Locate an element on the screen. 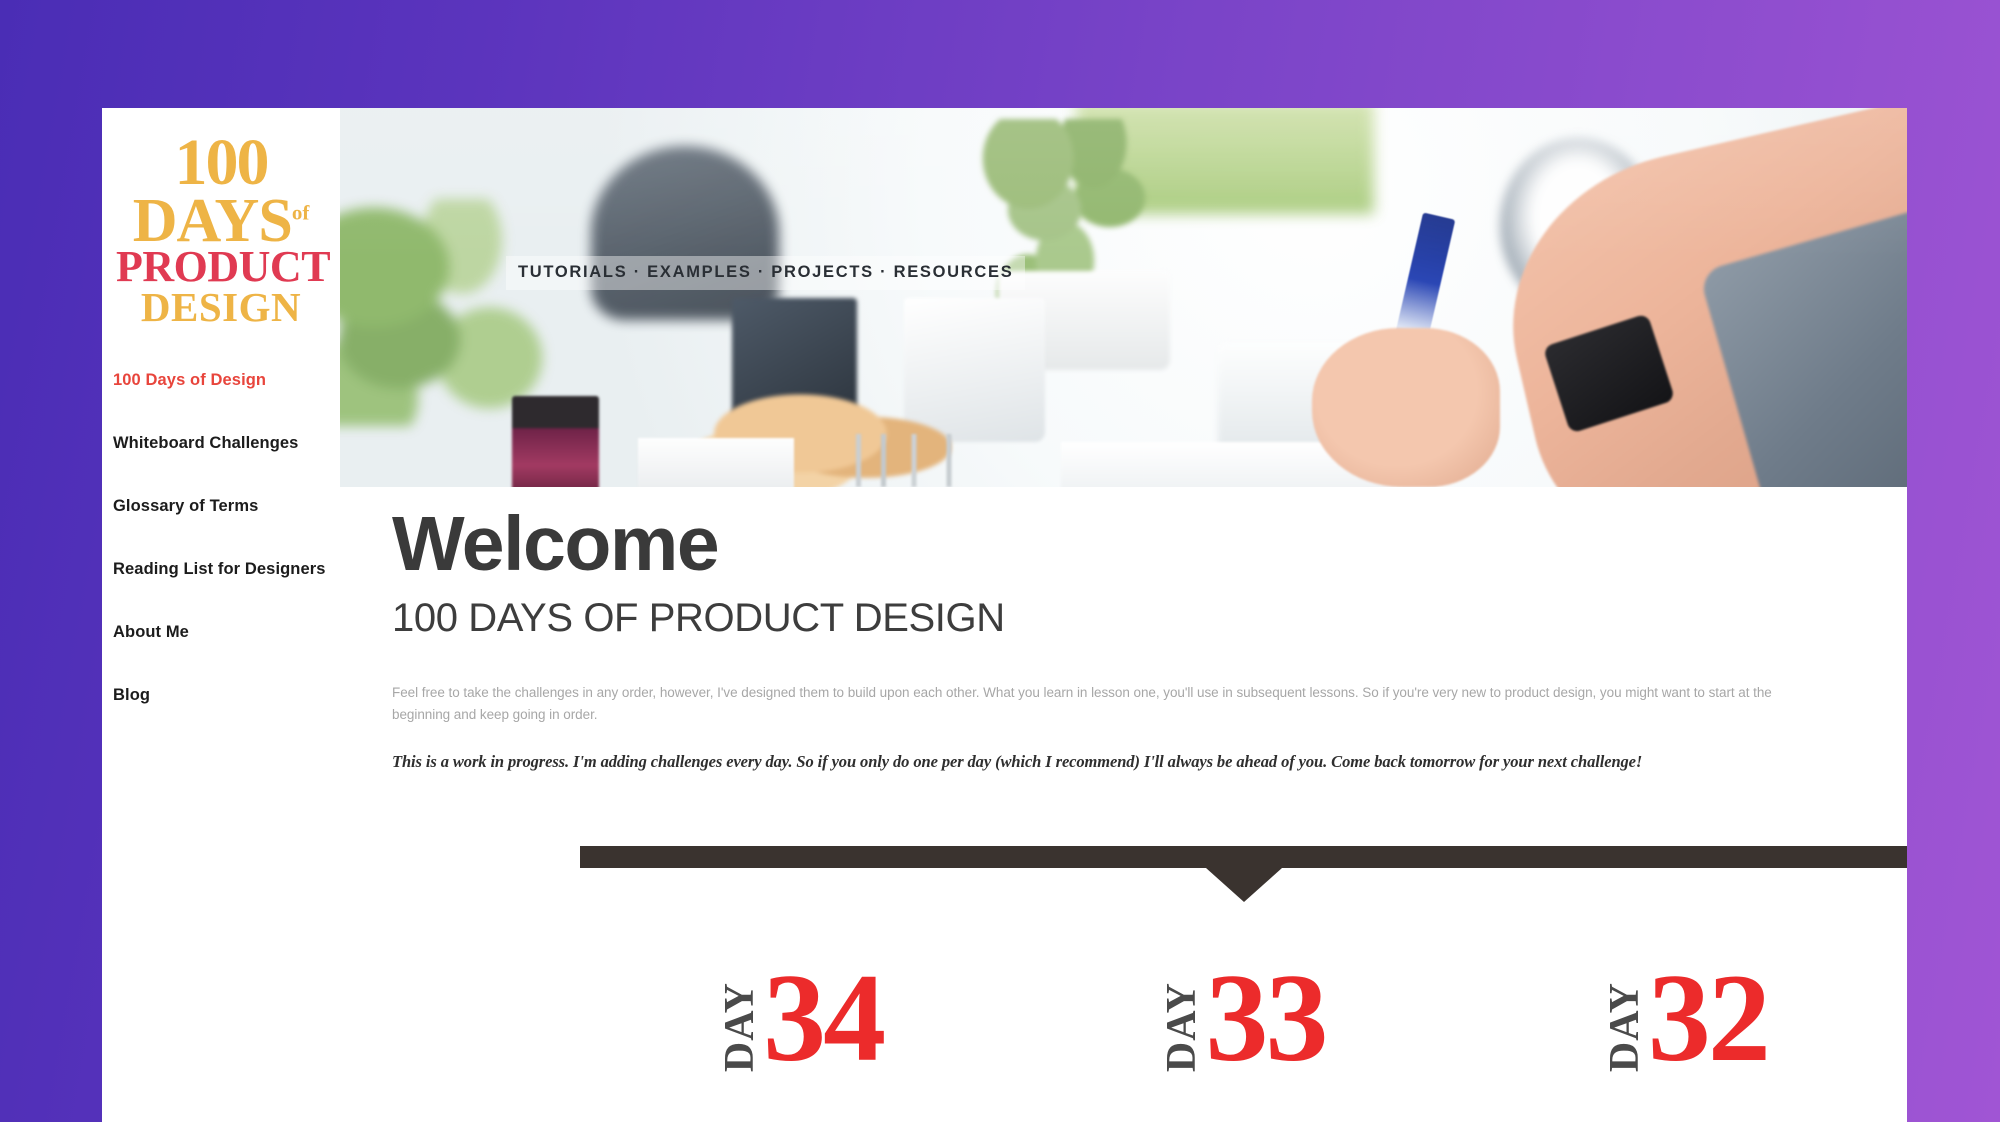 The width and height of the screenshot is (2000, 1122). day-number: 34 is located at coordinates (824, 1018).